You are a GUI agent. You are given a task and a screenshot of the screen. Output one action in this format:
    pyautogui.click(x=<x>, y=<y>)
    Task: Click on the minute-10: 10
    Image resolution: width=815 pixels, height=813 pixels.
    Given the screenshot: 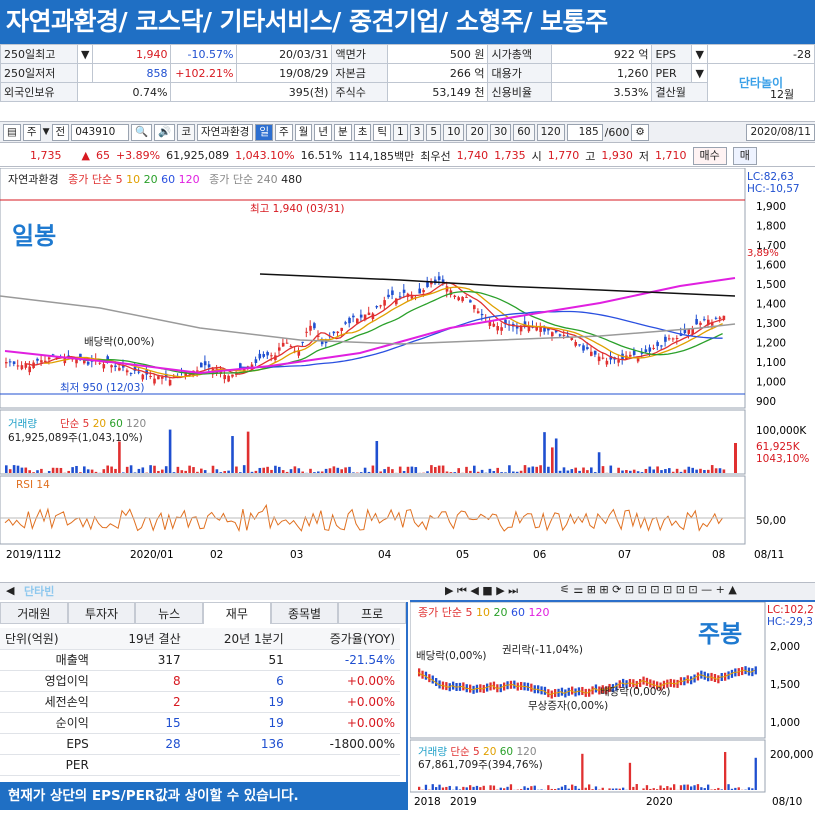 What is the action you would take?
    pyautogui.click(x=453, y=132)
    